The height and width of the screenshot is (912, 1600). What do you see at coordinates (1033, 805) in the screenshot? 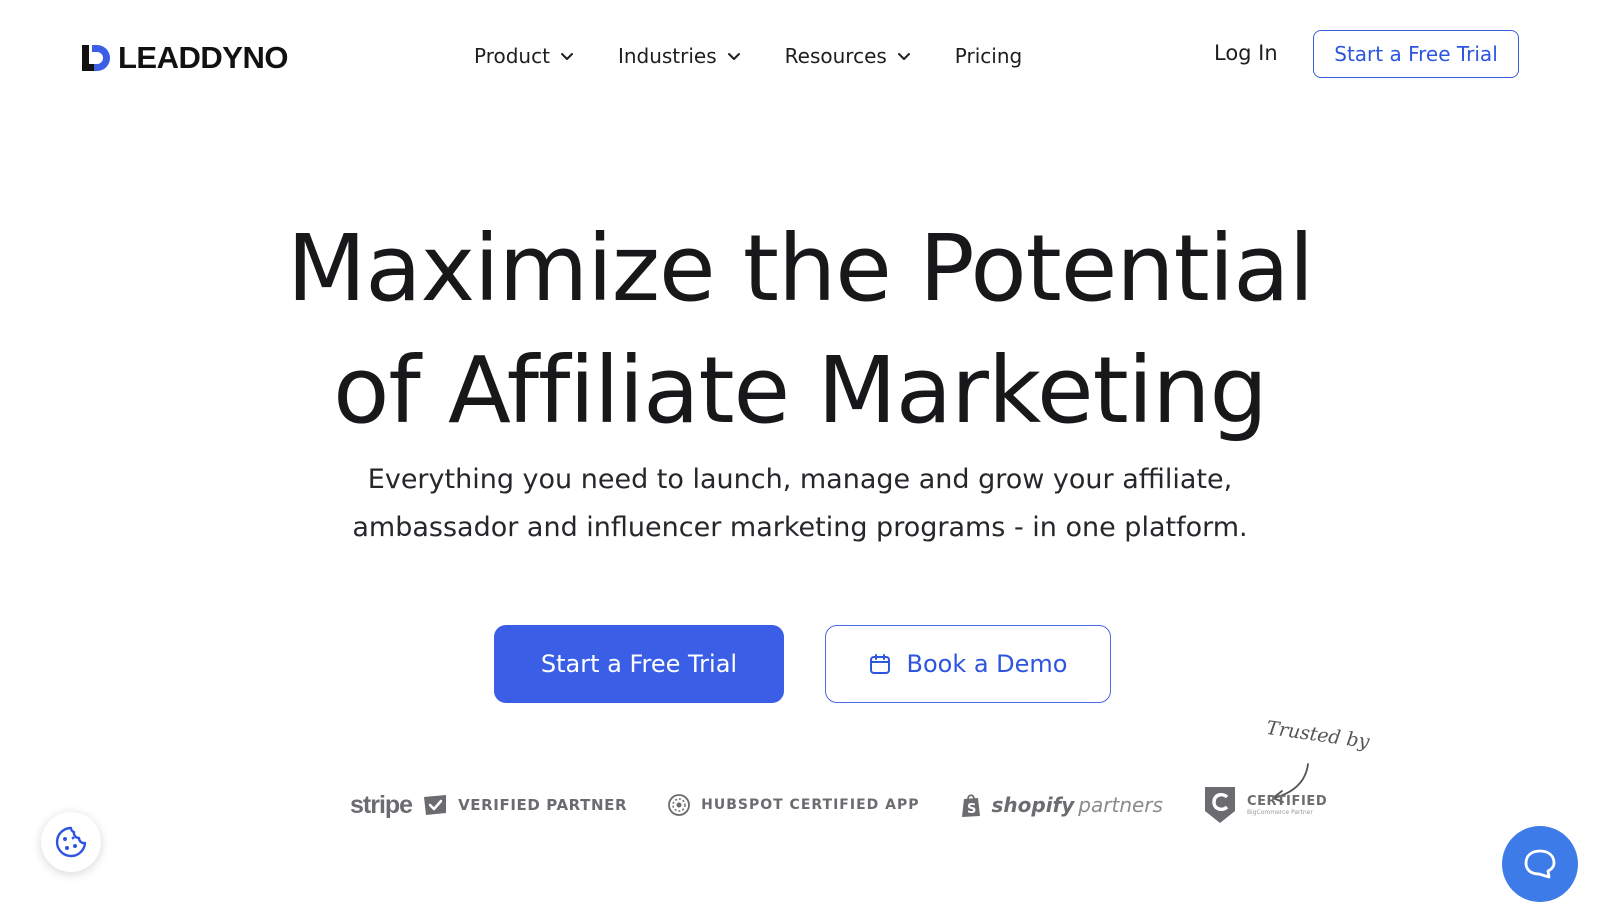
I see `shopify-wordmark: shopify` at bounding box center [1033, 805].